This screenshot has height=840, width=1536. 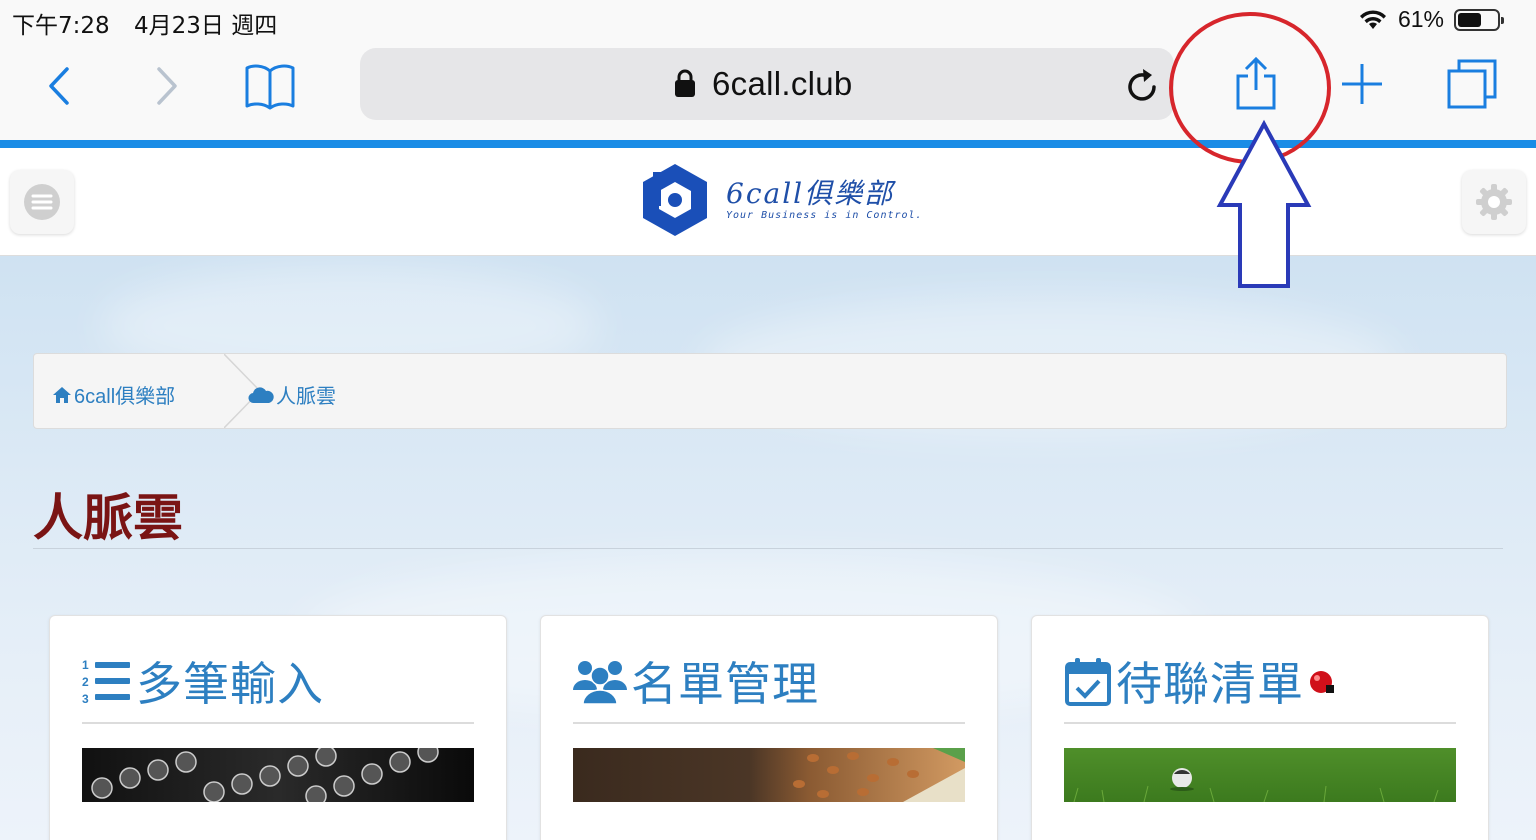 What do you see at coordinates (768, 144) in the screenshot?
I see `loading-progress-bar` at bounding box center [768, 144].